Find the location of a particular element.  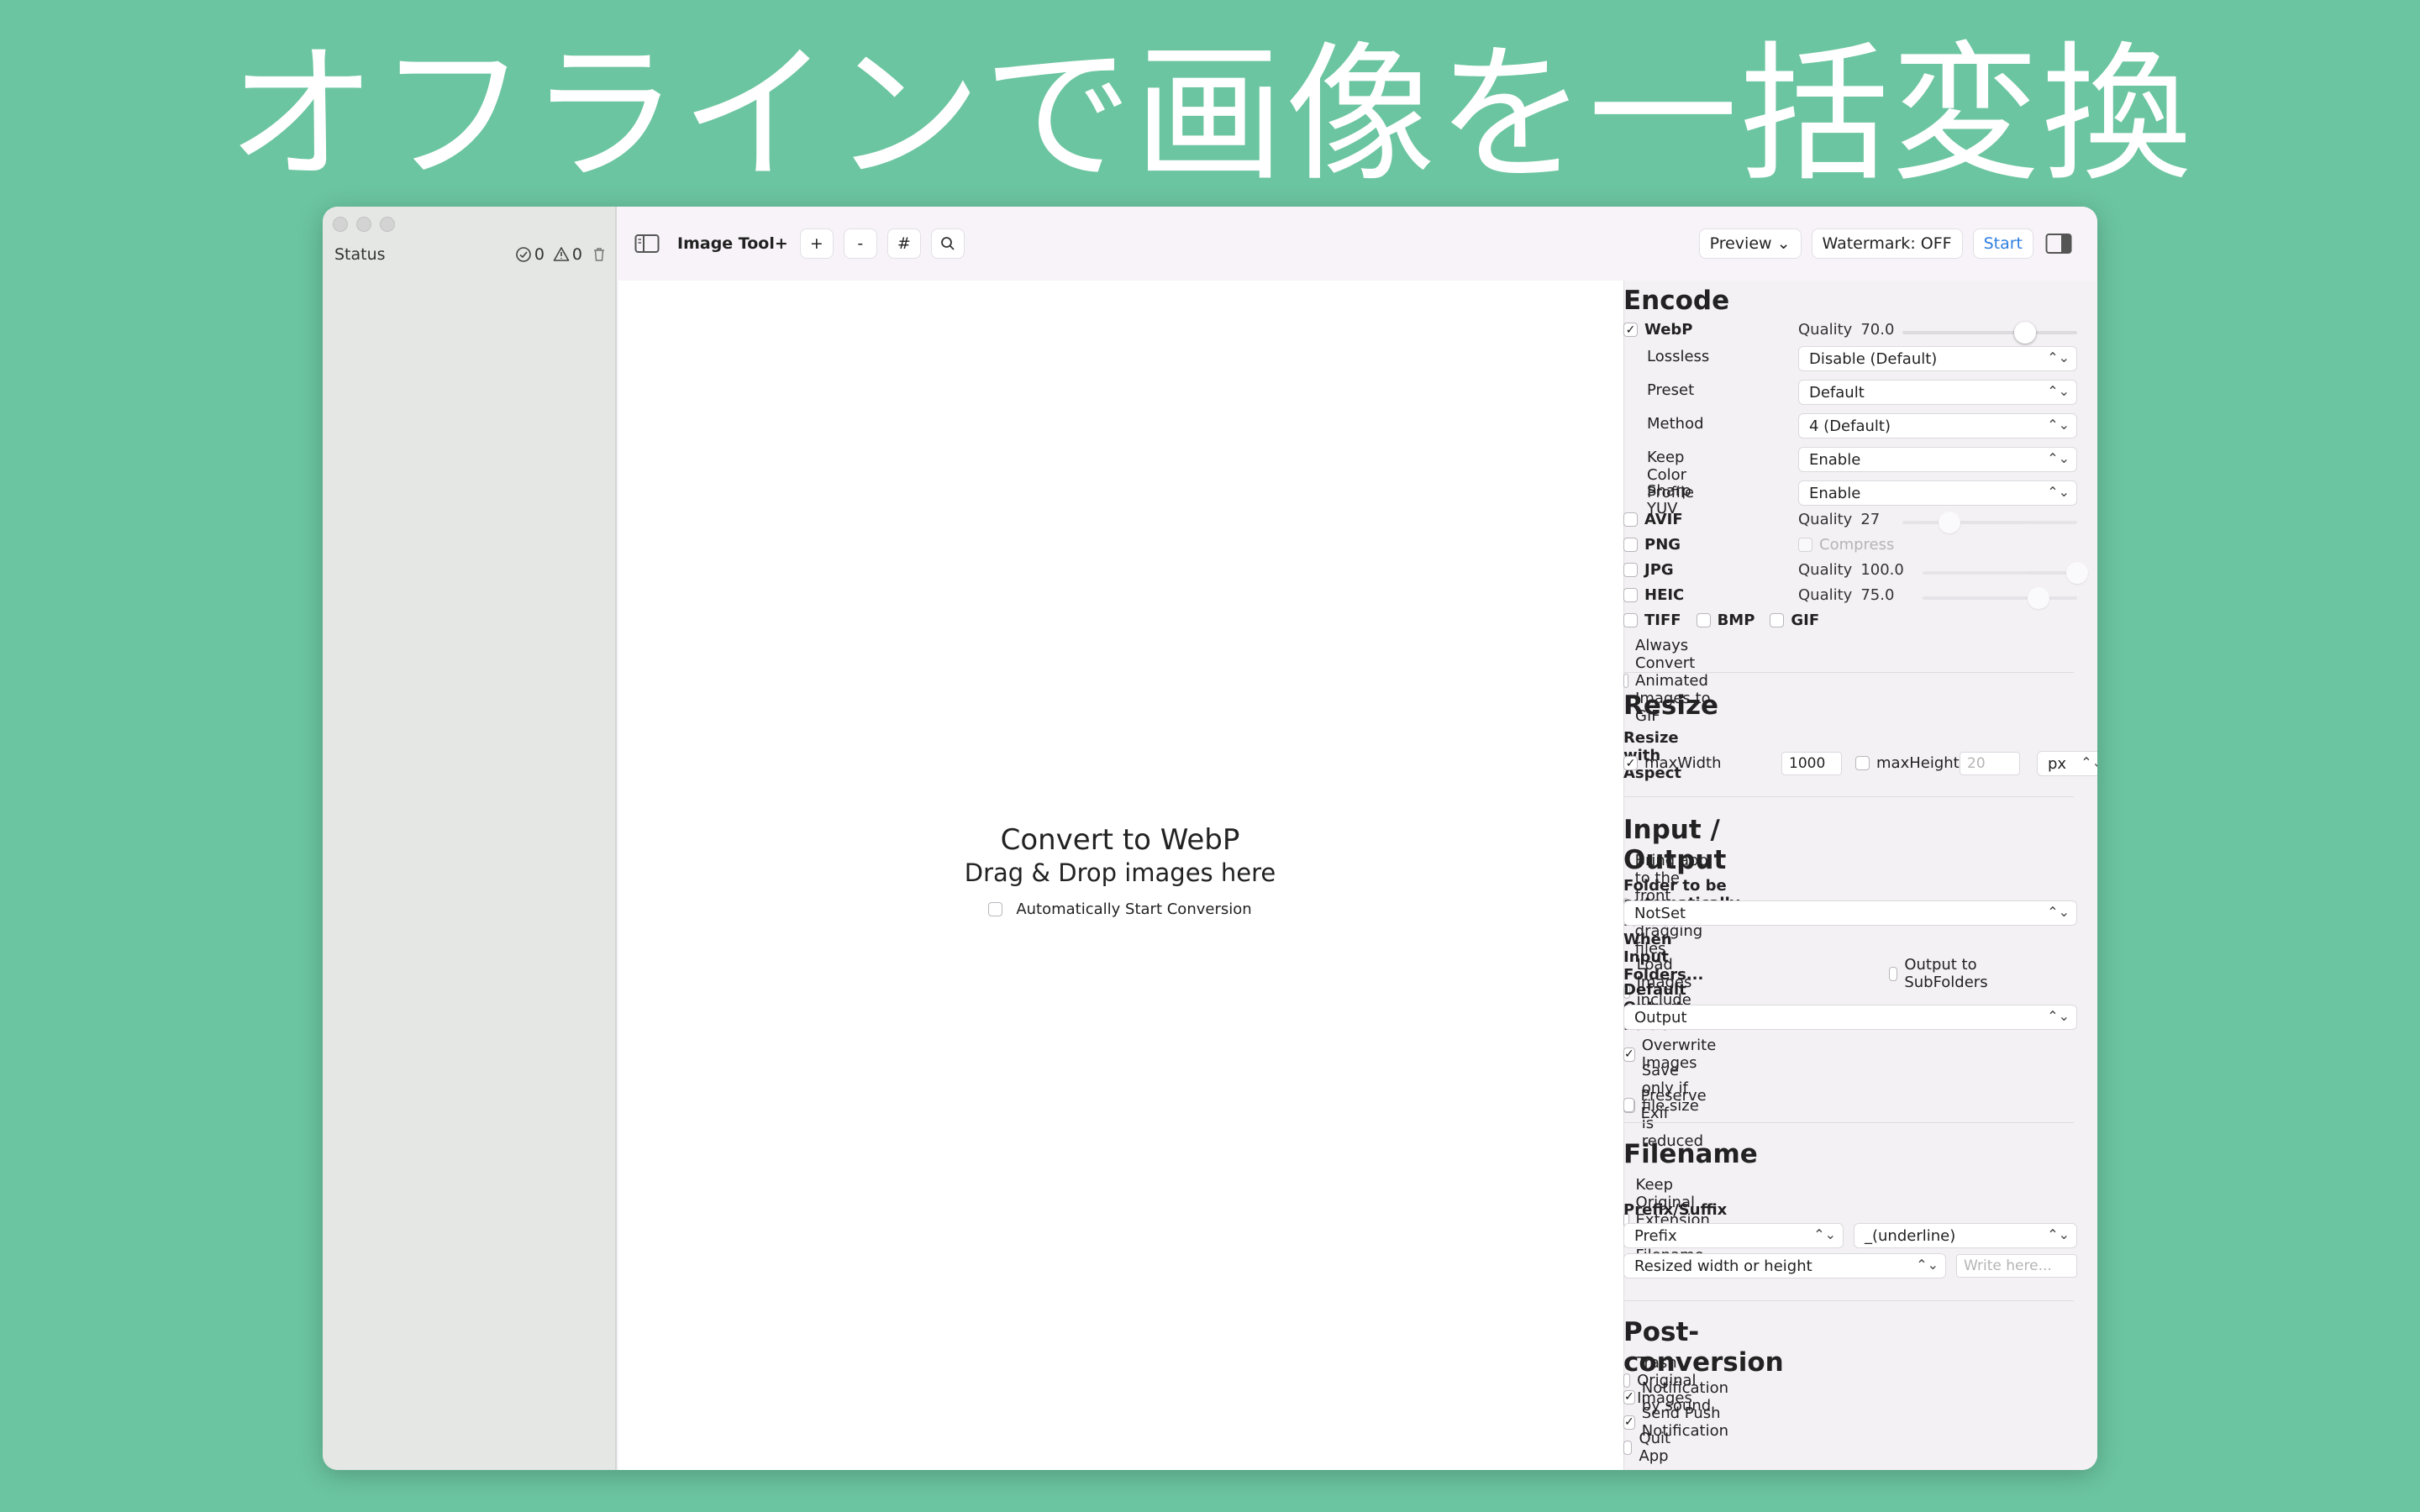

sharp-yuv-select: Enable ⌃⌄ is located at coordinates (1937, 493).